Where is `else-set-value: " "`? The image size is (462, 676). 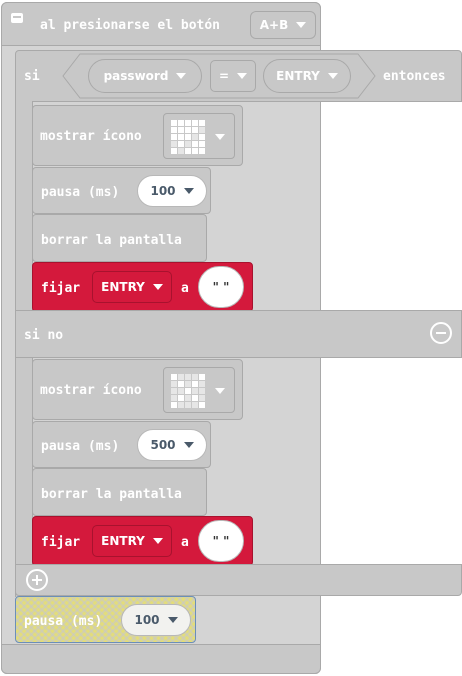 else-set-value: " " is located at coordinates (221, 541).